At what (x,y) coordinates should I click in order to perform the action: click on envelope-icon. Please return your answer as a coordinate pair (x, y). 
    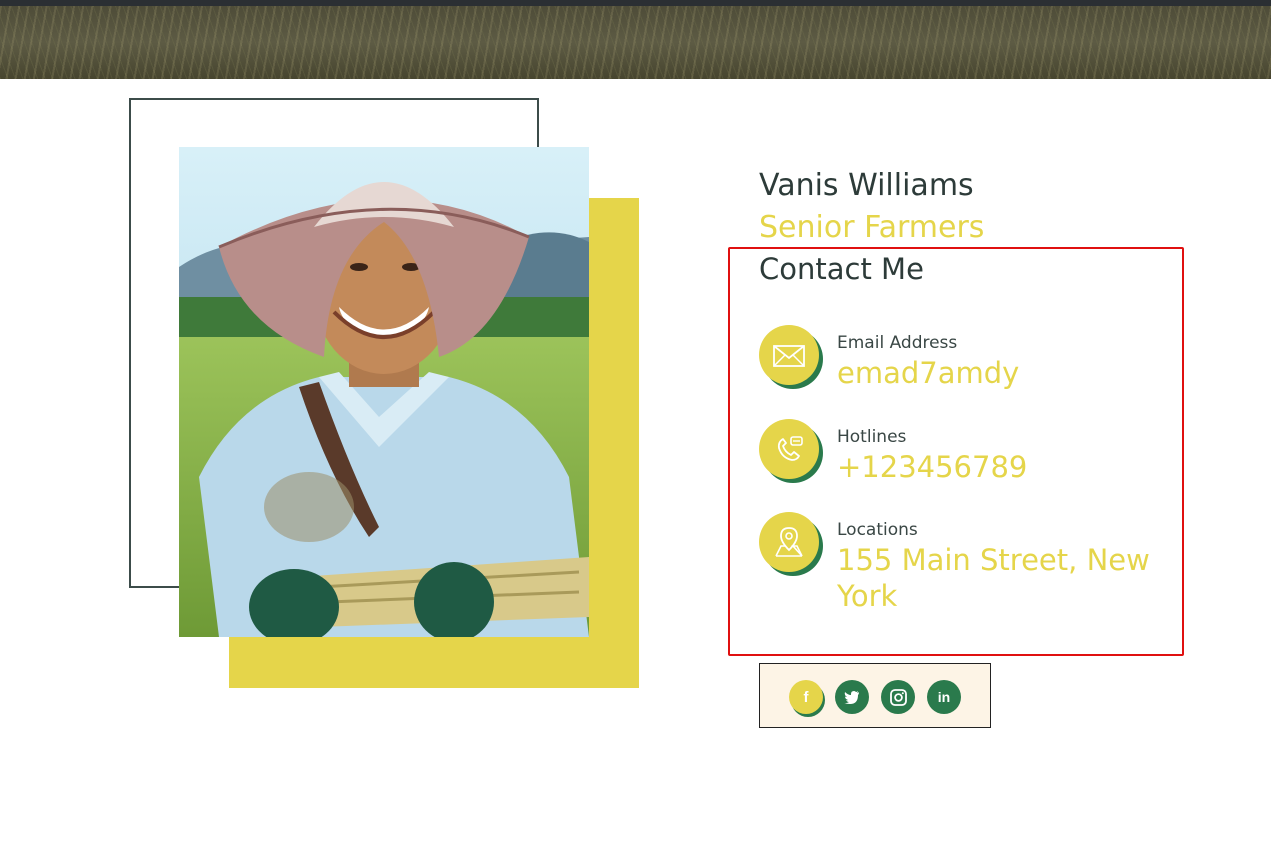
    Looking at the image, I should click on (789, 355).